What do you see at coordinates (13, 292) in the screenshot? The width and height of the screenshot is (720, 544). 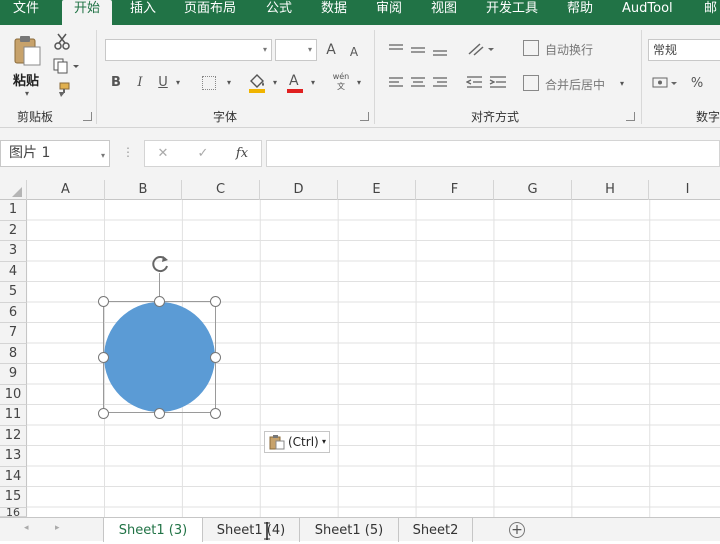 I see `row-header: 5` at bounding box center [13, 292].